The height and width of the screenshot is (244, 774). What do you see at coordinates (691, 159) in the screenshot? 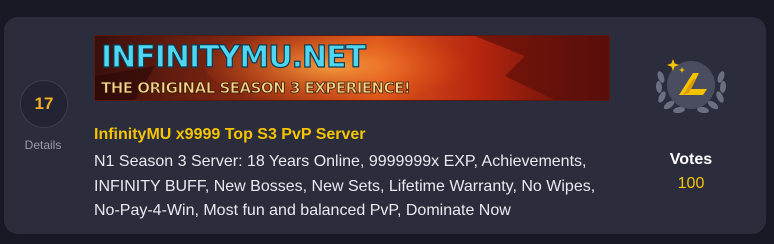
I see `votes-label: Votes` at bounding box center [691, 159].